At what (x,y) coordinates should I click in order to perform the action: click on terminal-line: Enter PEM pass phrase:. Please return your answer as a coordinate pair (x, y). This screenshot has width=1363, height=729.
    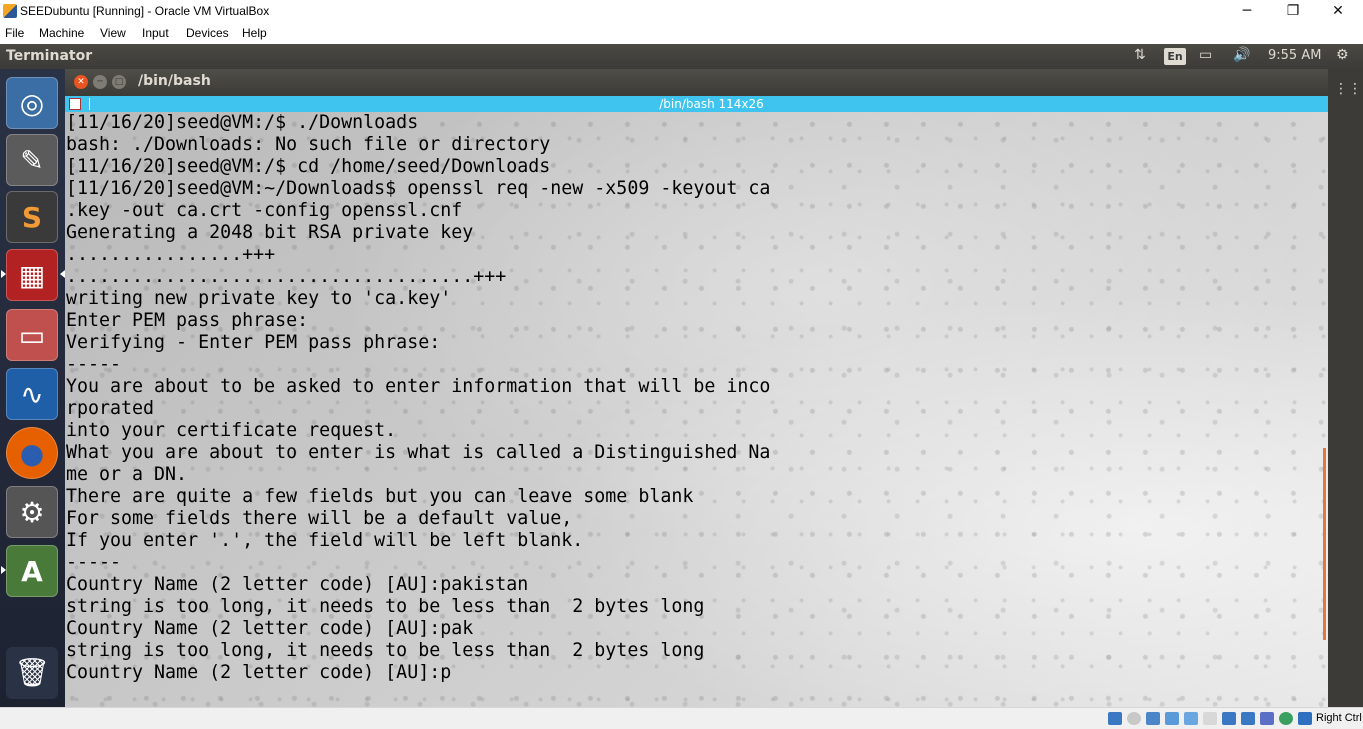
    Looking at the image, I should click on (187, 320).